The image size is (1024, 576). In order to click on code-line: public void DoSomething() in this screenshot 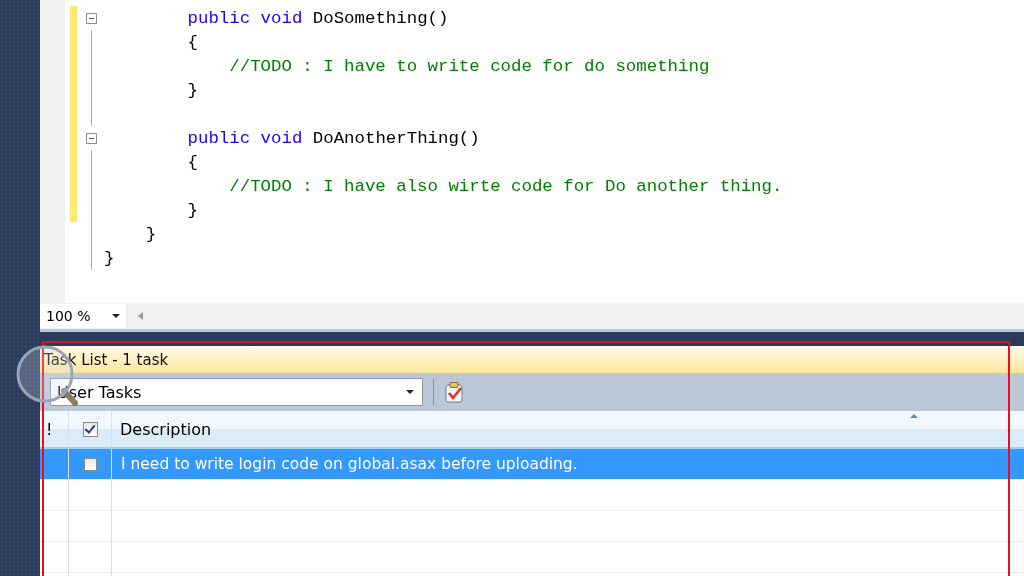, I will do `click(318, 18)`.